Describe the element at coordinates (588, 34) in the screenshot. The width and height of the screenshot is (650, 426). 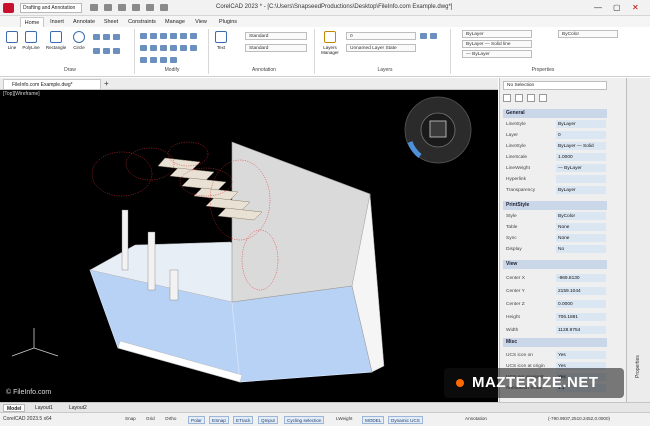
I see `color-mode-select: ByColor` at that location.